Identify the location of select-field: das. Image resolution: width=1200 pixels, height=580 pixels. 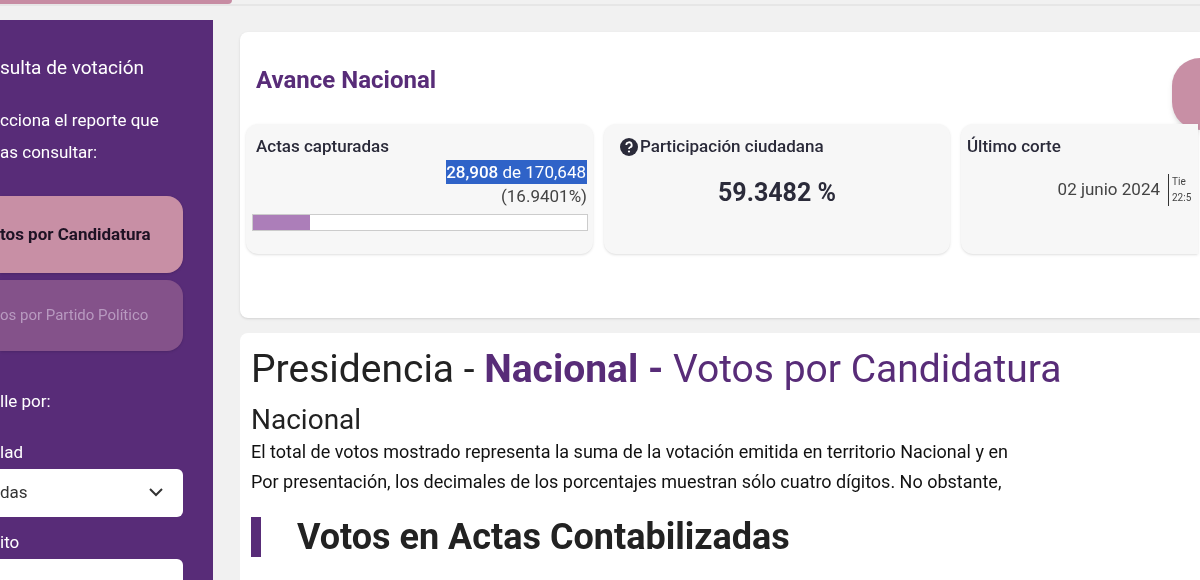
(91, 492).